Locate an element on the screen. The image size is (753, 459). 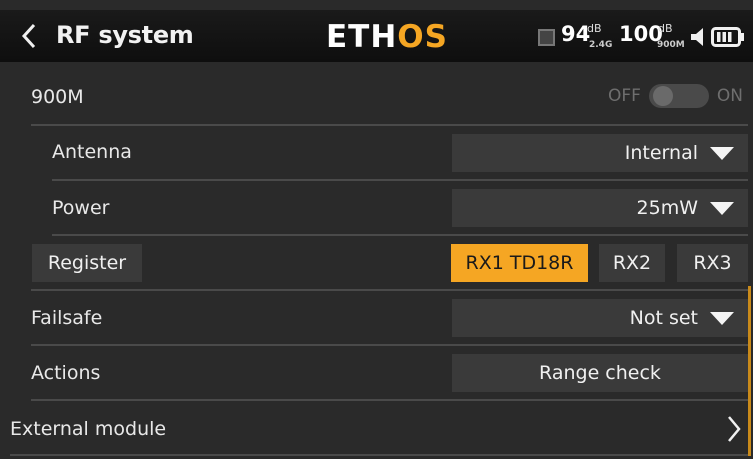
back-button is located at coordinates (29, 36).